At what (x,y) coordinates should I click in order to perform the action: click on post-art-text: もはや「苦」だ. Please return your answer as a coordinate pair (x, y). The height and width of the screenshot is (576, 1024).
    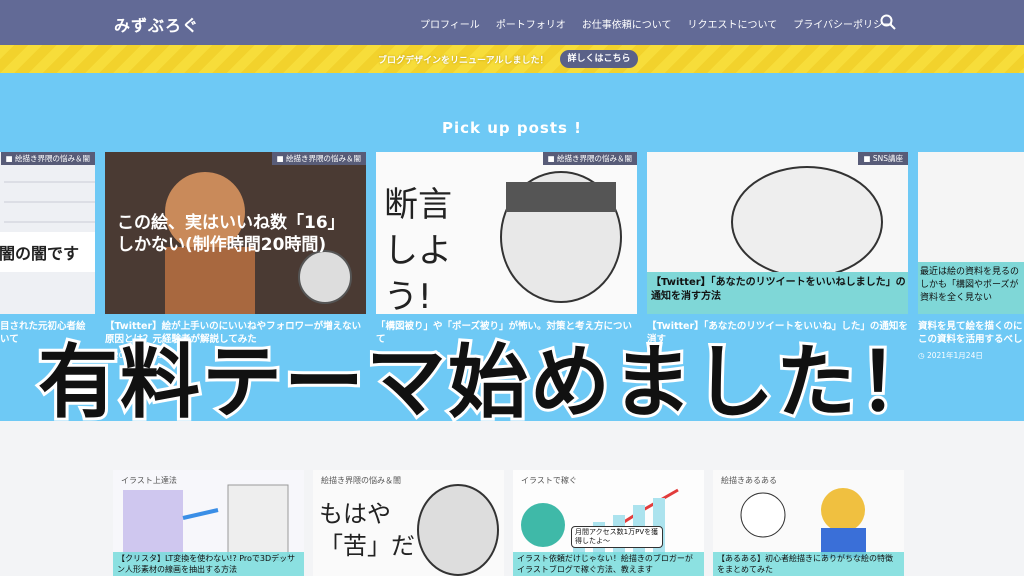
    Looking at the image, I should click on (369, 530).